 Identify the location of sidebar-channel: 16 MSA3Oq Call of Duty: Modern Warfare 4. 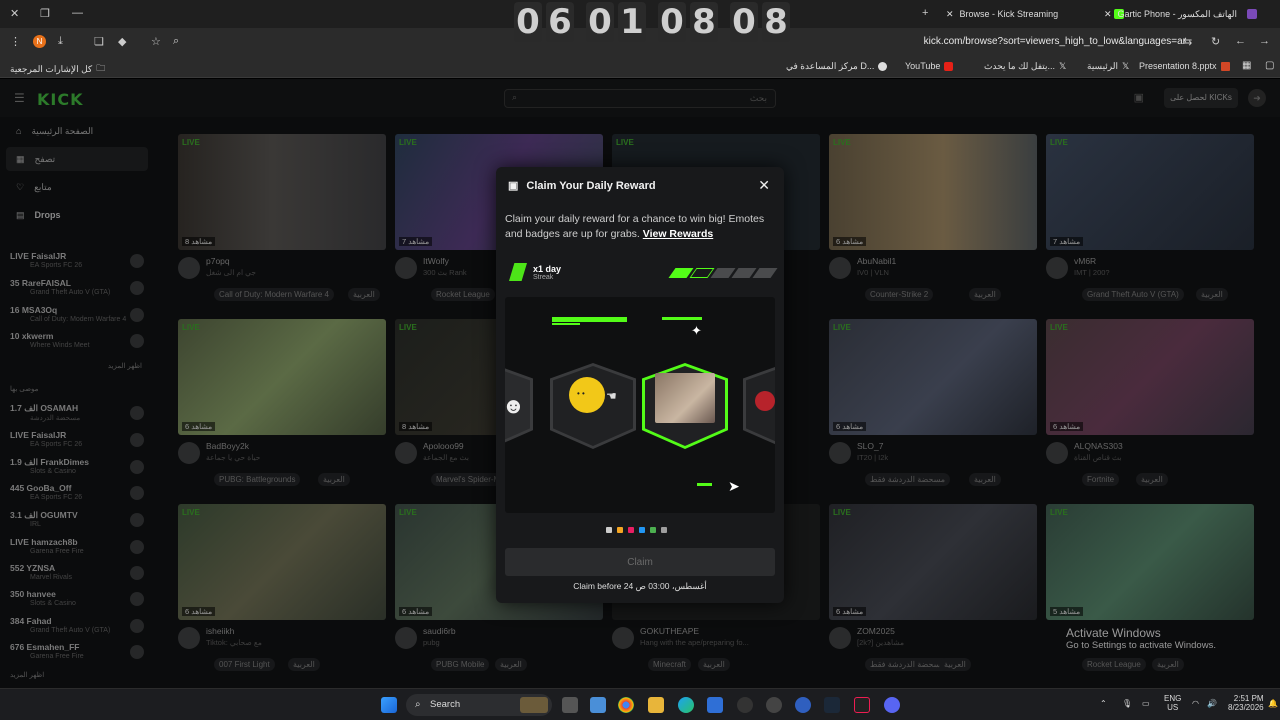
(77, 318).